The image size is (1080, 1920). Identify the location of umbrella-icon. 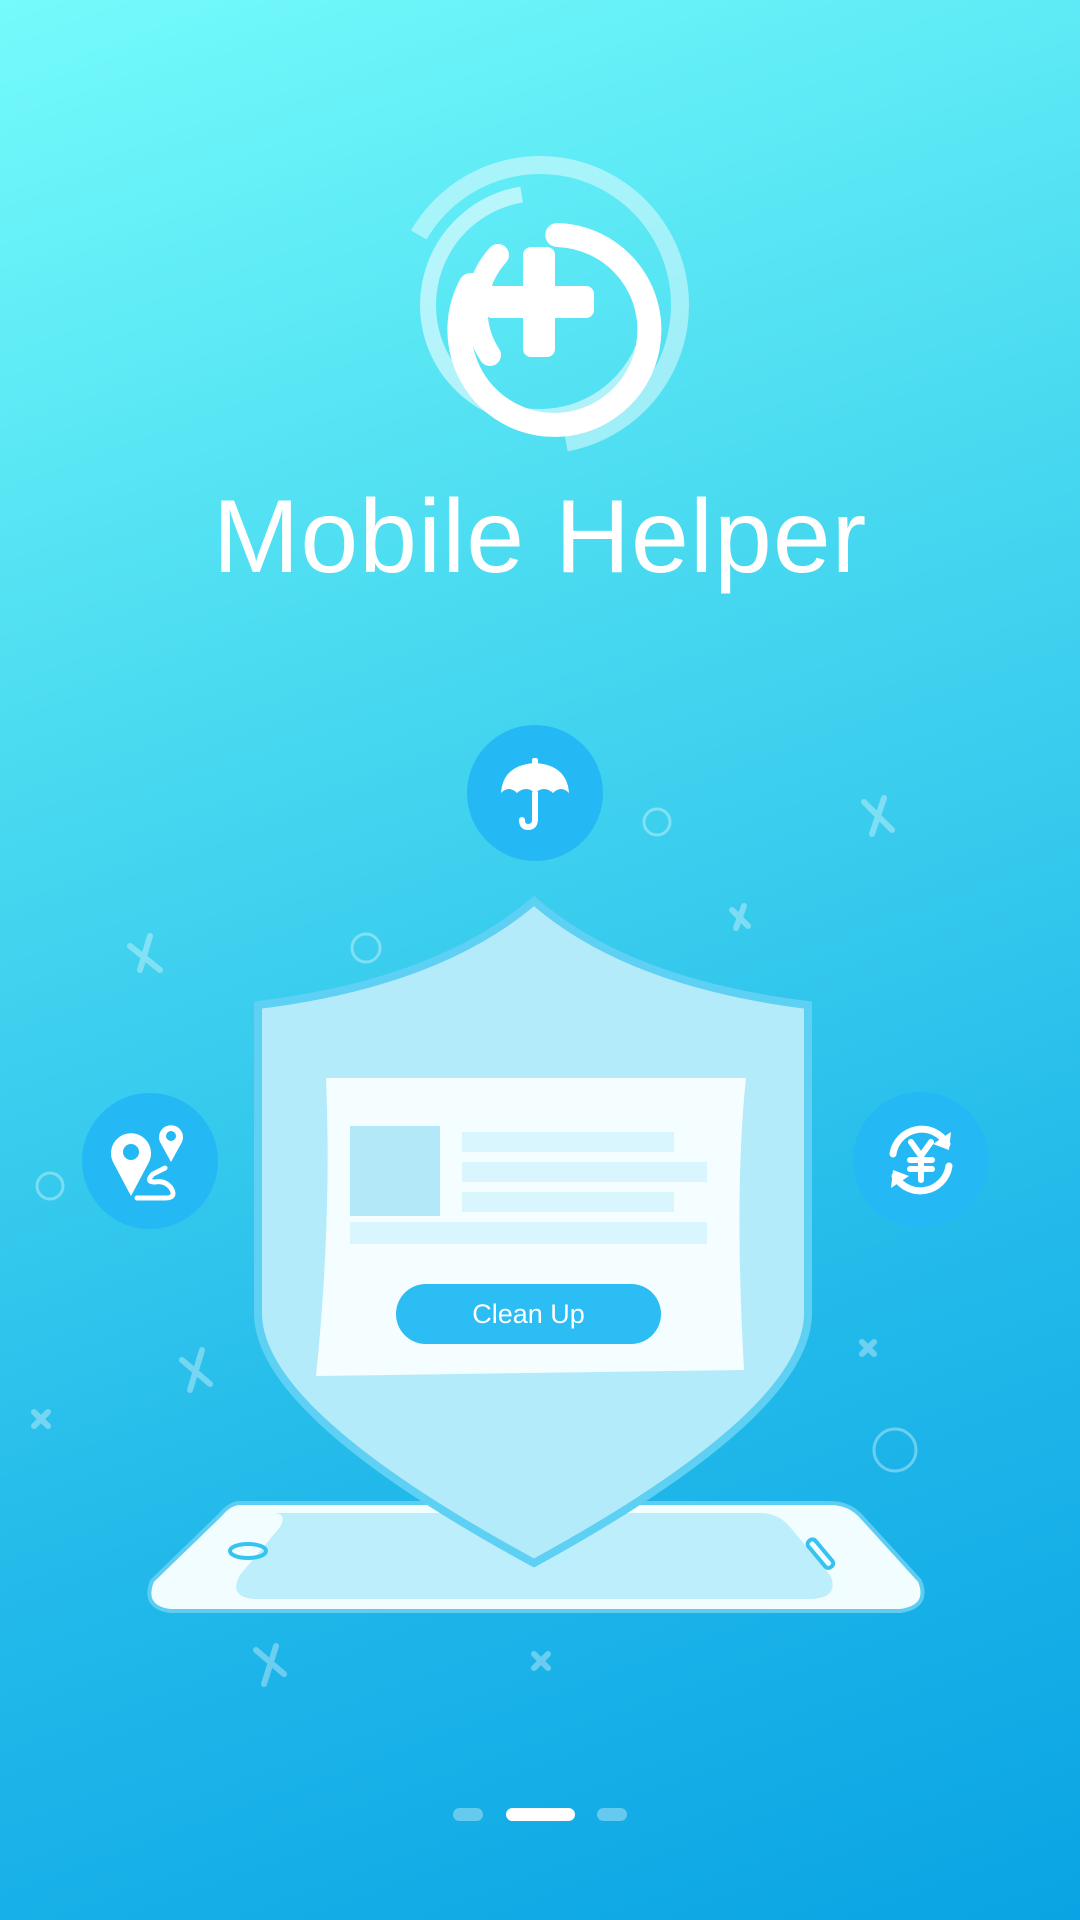
(535, 794).